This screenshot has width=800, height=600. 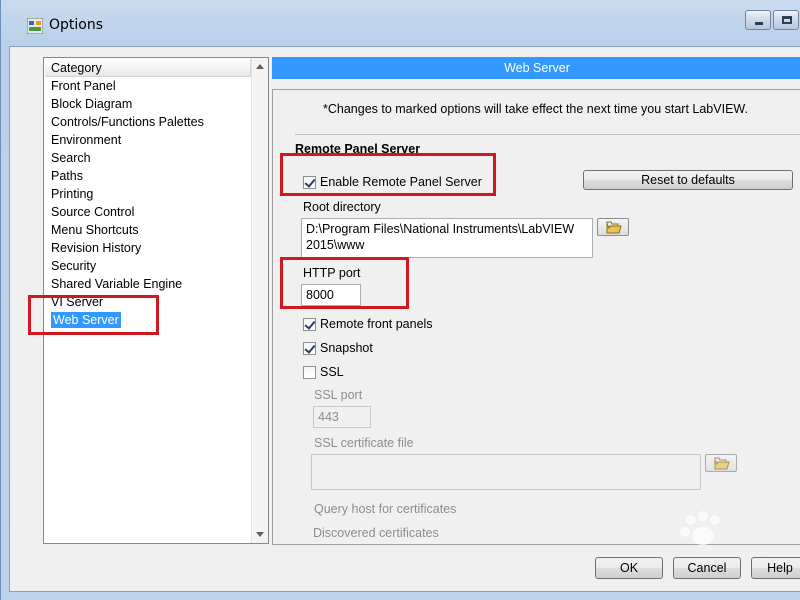 What do you see at coordinates (629, 568) in the screenshot?
I see `ok-button: OK` at bounding box center [629, 568].